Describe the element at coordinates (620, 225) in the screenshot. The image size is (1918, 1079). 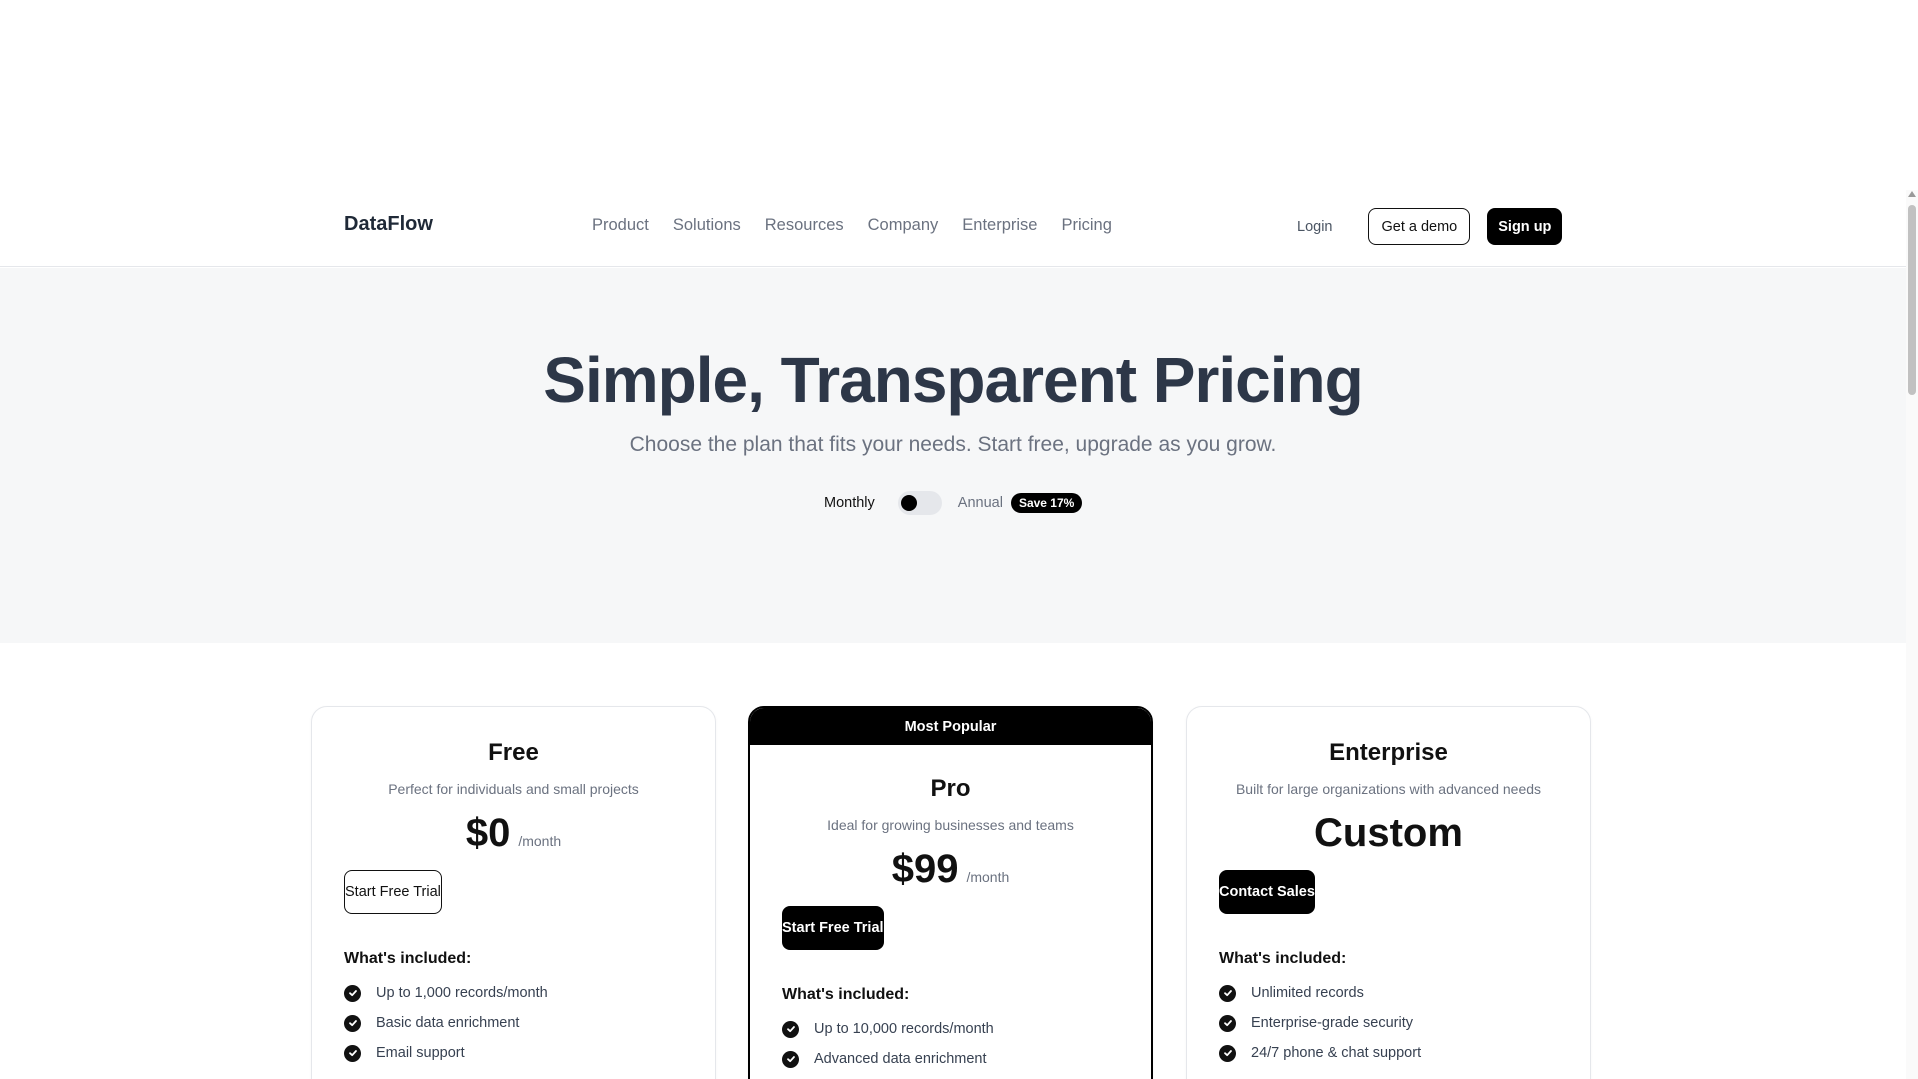
I see `nav-product: Product` at that location.